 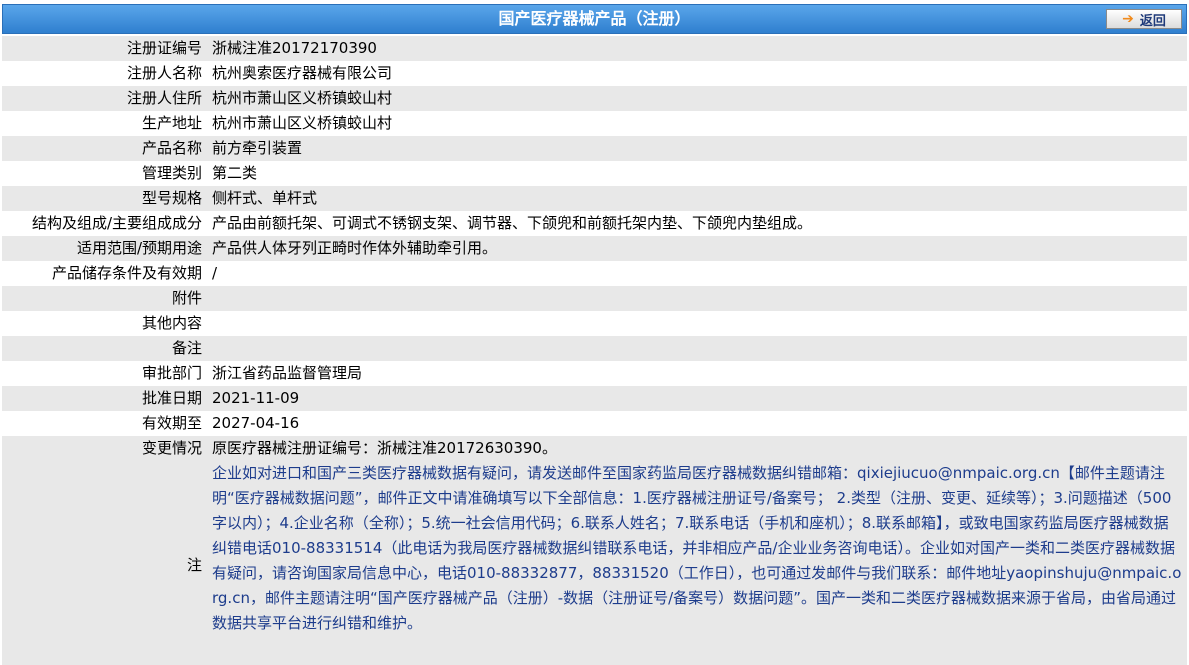 What do you see at coordinates (164, 98) in the screenshot?
I see `field-label: 注册人住所` at bounding box center [164, 98].